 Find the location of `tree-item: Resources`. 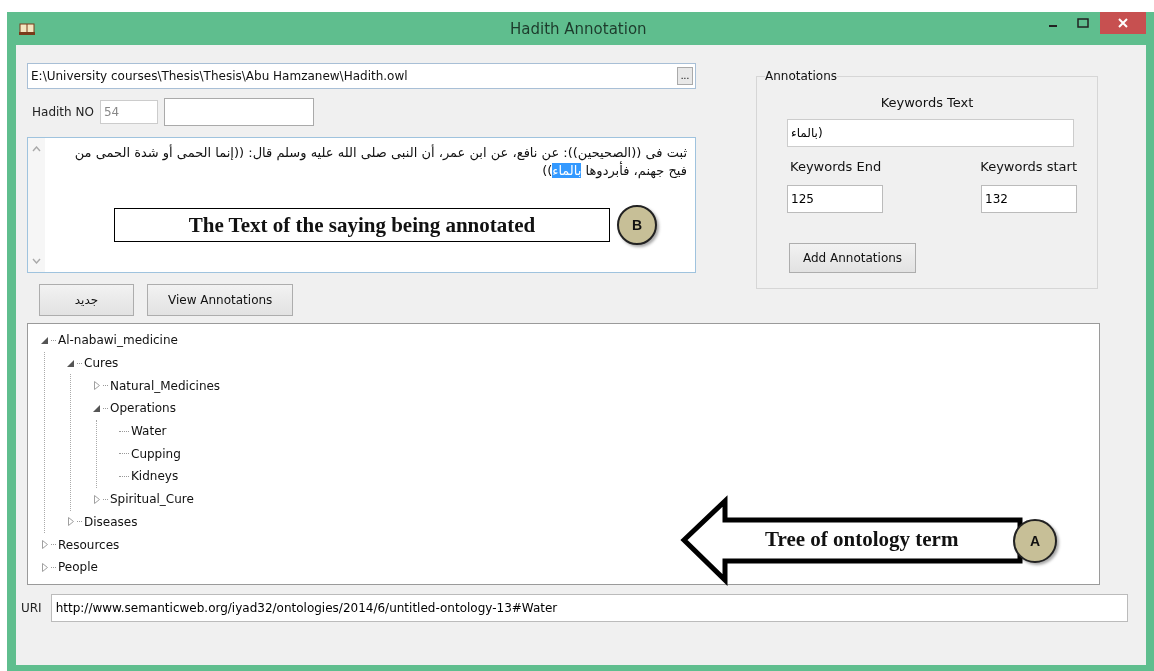

tree-item: Resources is located at coordinates (89, 544).